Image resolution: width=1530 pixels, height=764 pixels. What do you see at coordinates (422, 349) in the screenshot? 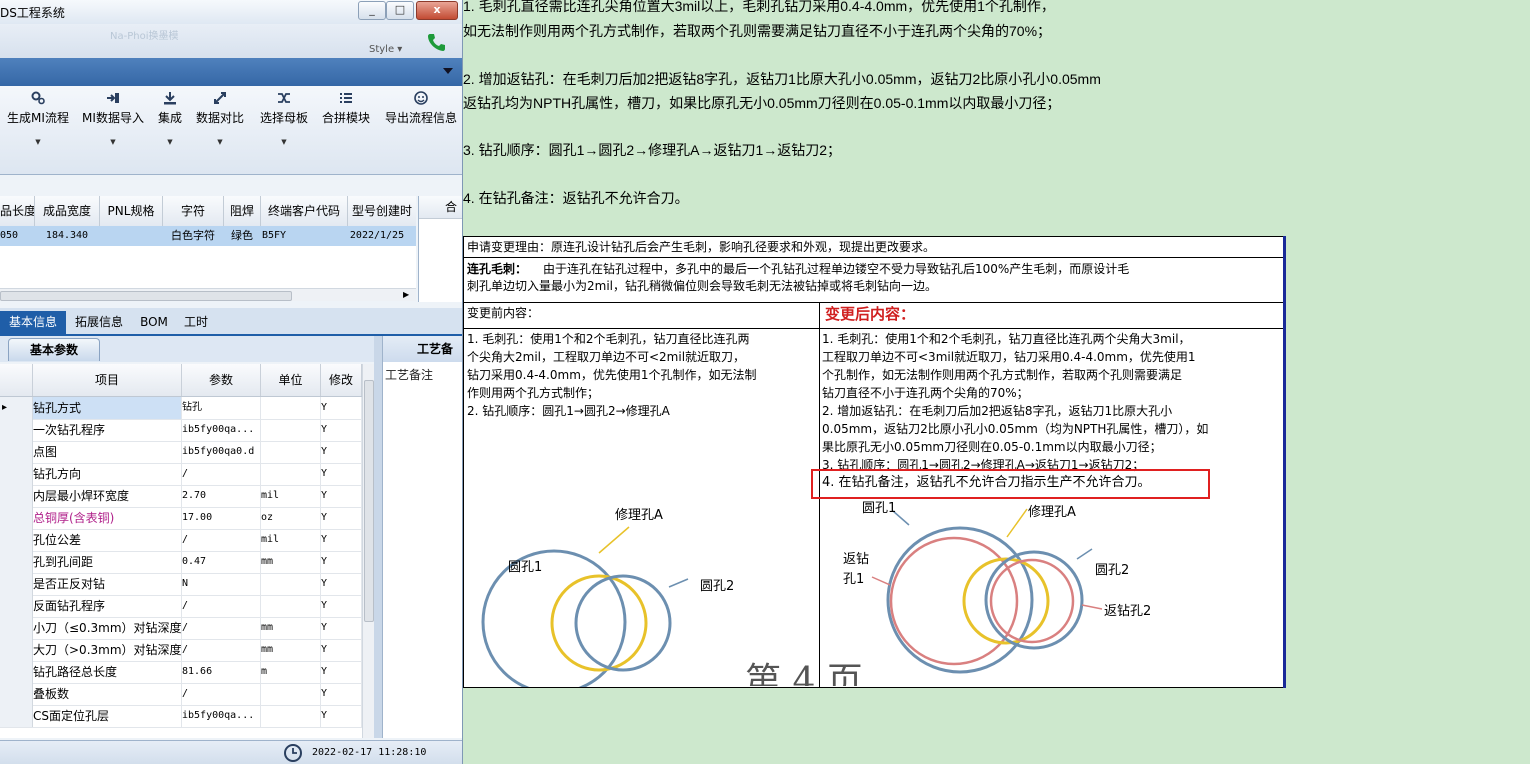
I see `process-notes-tab: 工艺备` at bounding box center [422, 349].